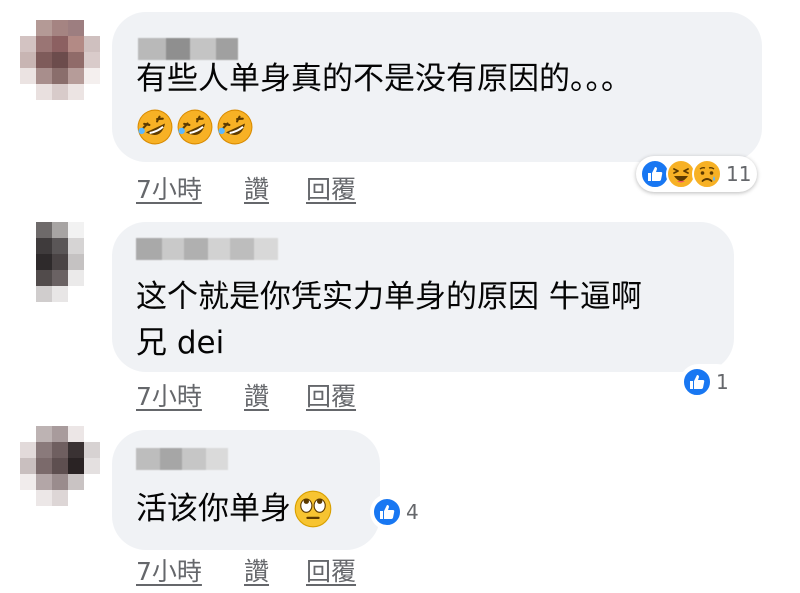 Image resolution: width=800 pixels, height=593 pixels. Describe the element at coordinates (213, 509) in the screenshot. I see `comment-text-body: 活该你单身` at that location.